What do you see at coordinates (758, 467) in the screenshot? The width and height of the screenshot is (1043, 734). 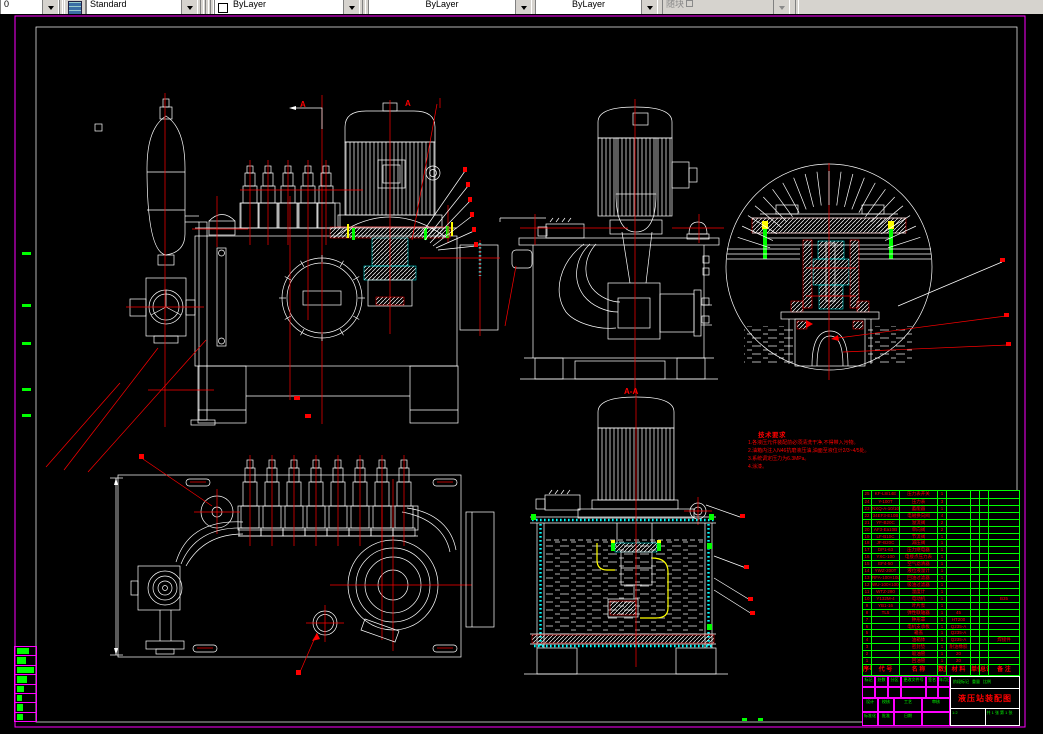 I see `note-line: 4.涂漆。` at bounding box center [758, 467].